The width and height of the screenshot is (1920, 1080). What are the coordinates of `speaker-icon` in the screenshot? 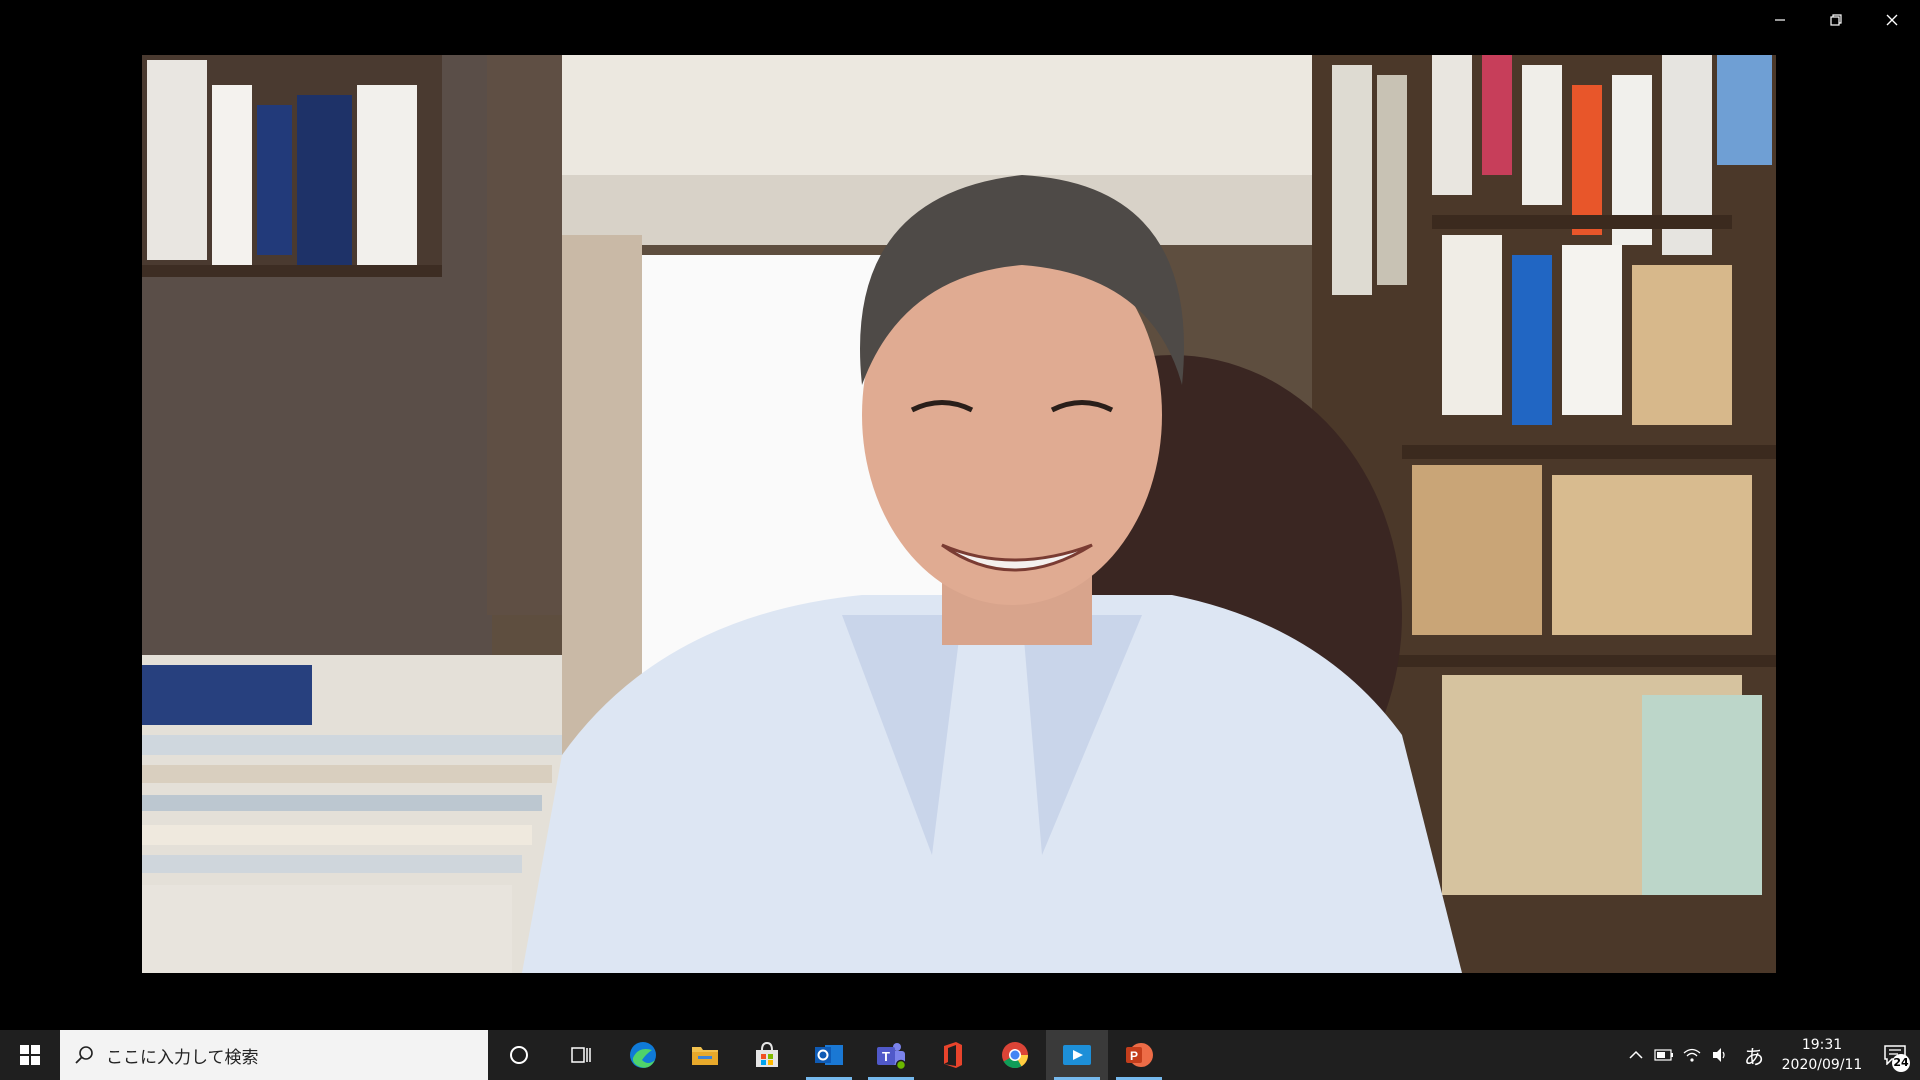 It's located at (1719, 1055).